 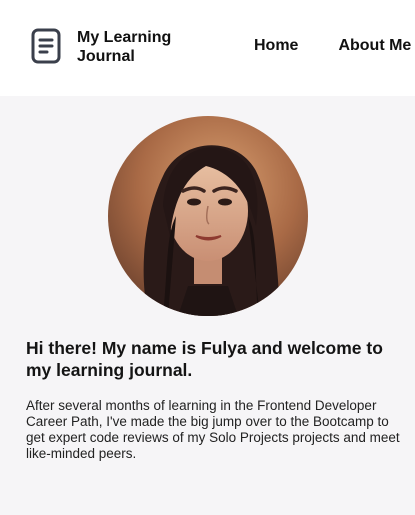 What do you see at coordinates (124, 47) in the screenshot?
I see `brand-title: My Learning Journal` at bounding box center [124, 47].